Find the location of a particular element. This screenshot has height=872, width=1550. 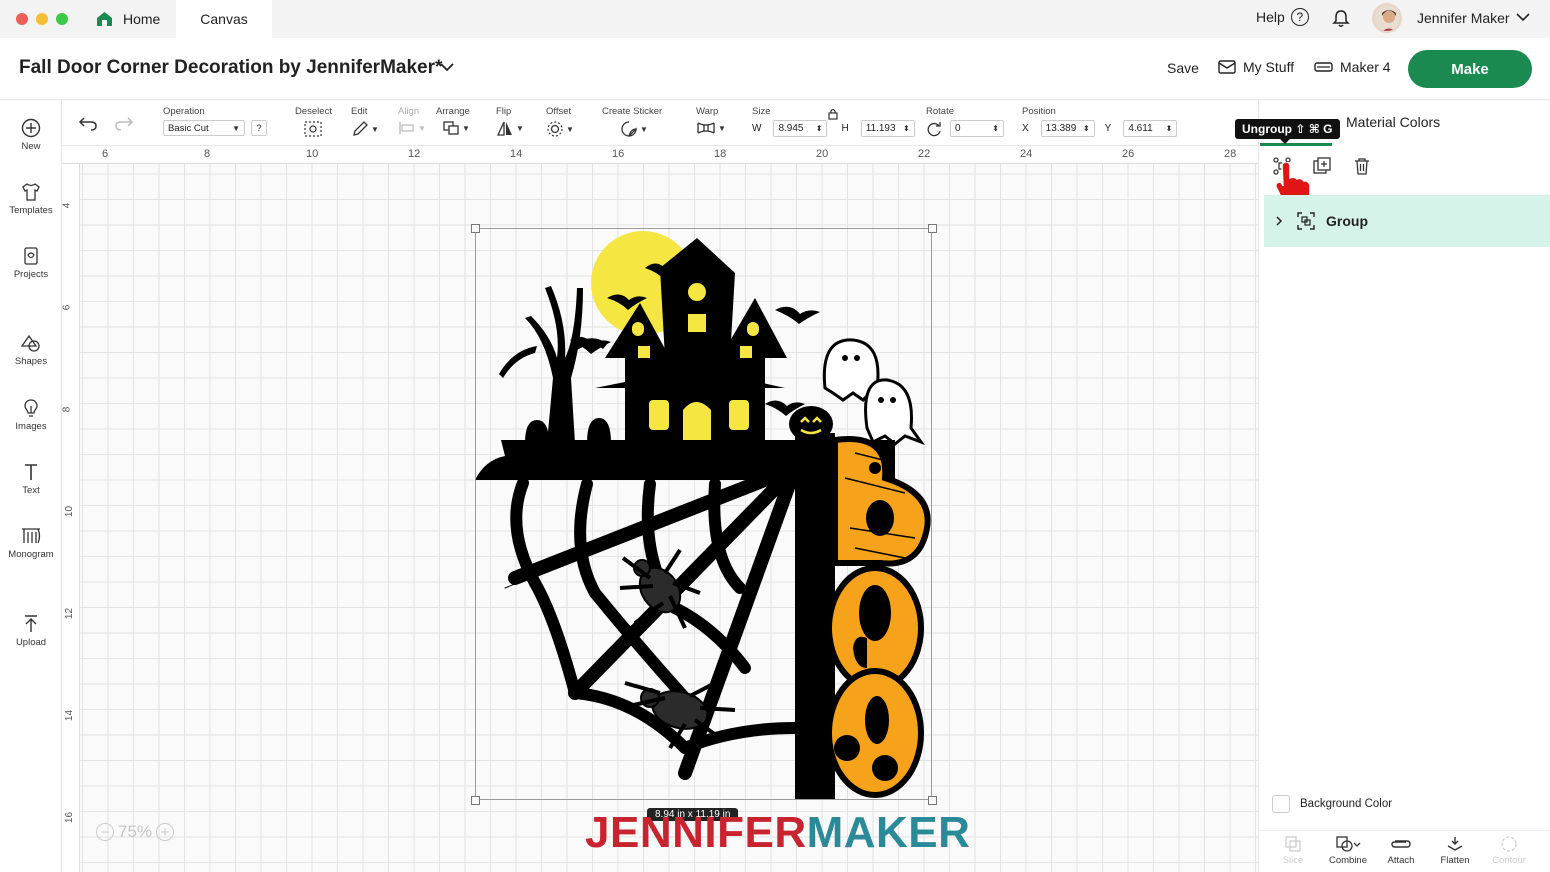

tab-home: Home is located at coordinates (129, 19).